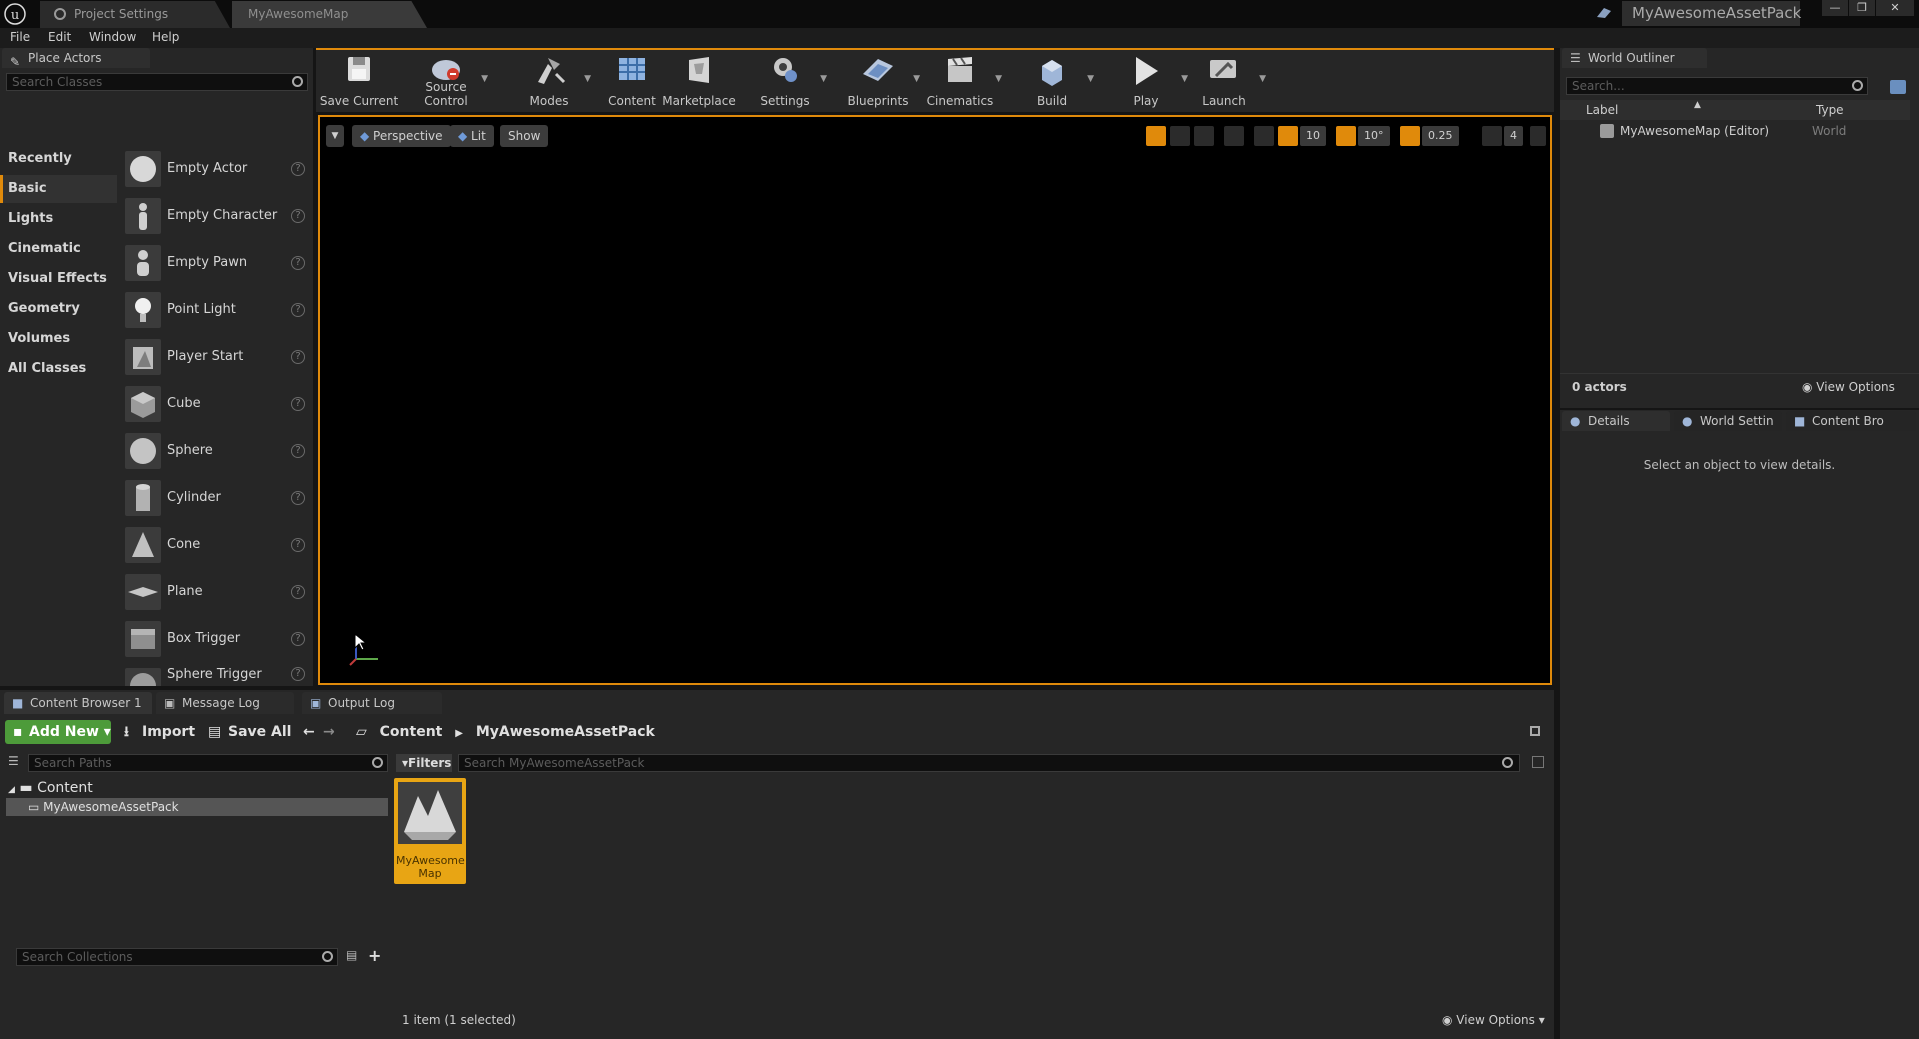 Image resolution: width=1919 pixels, height=1039 pixels. What do you see at coordinates (58, 732) in the screenshot?
I see `add-new-button: ▪ Add New ▾` at bounding box center [58, 732].